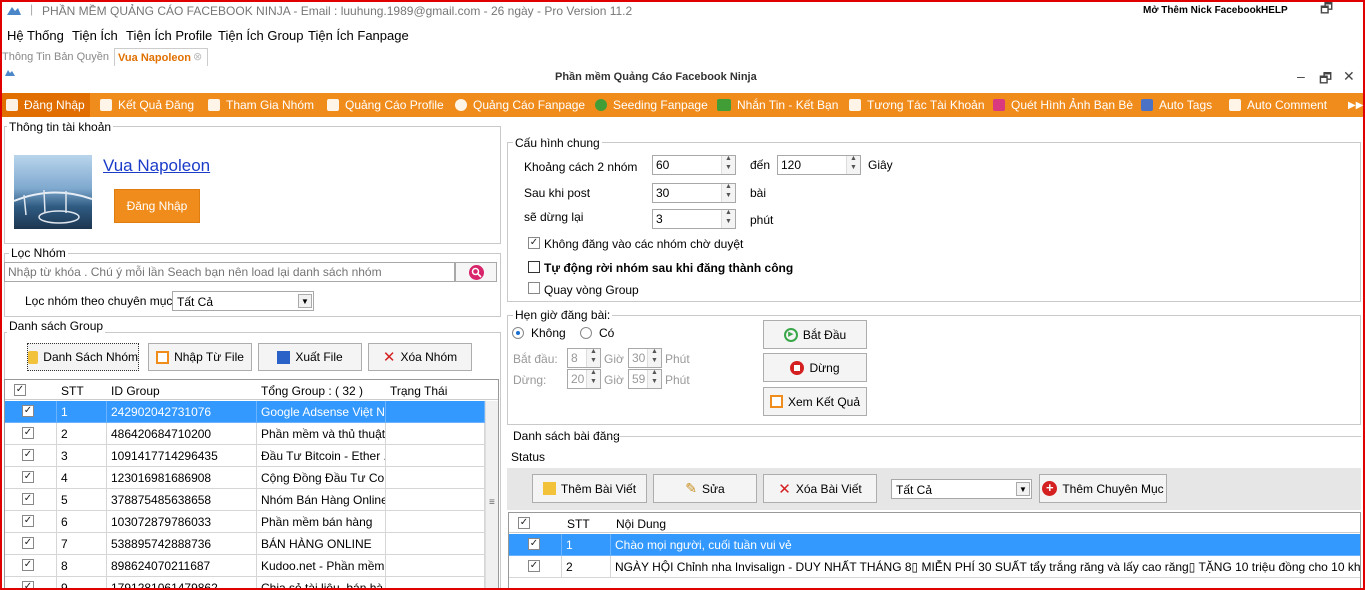  Describe the element at coordinates (56, 326) in the screenshot. I see `group-list-legend: Danh sách Group` at that location.